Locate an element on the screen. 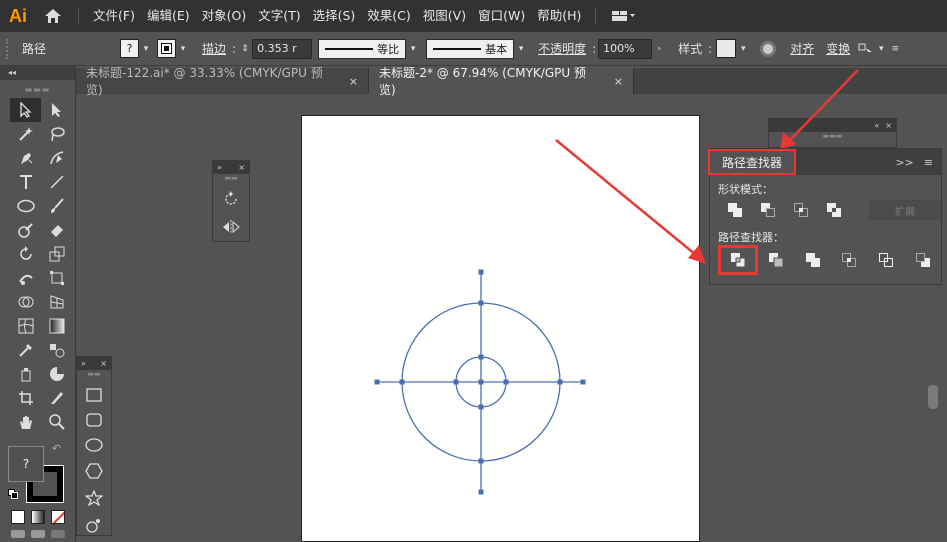 This screenshot has height=542, width=947. minus-back-icon is located at coordinates (922, 260).